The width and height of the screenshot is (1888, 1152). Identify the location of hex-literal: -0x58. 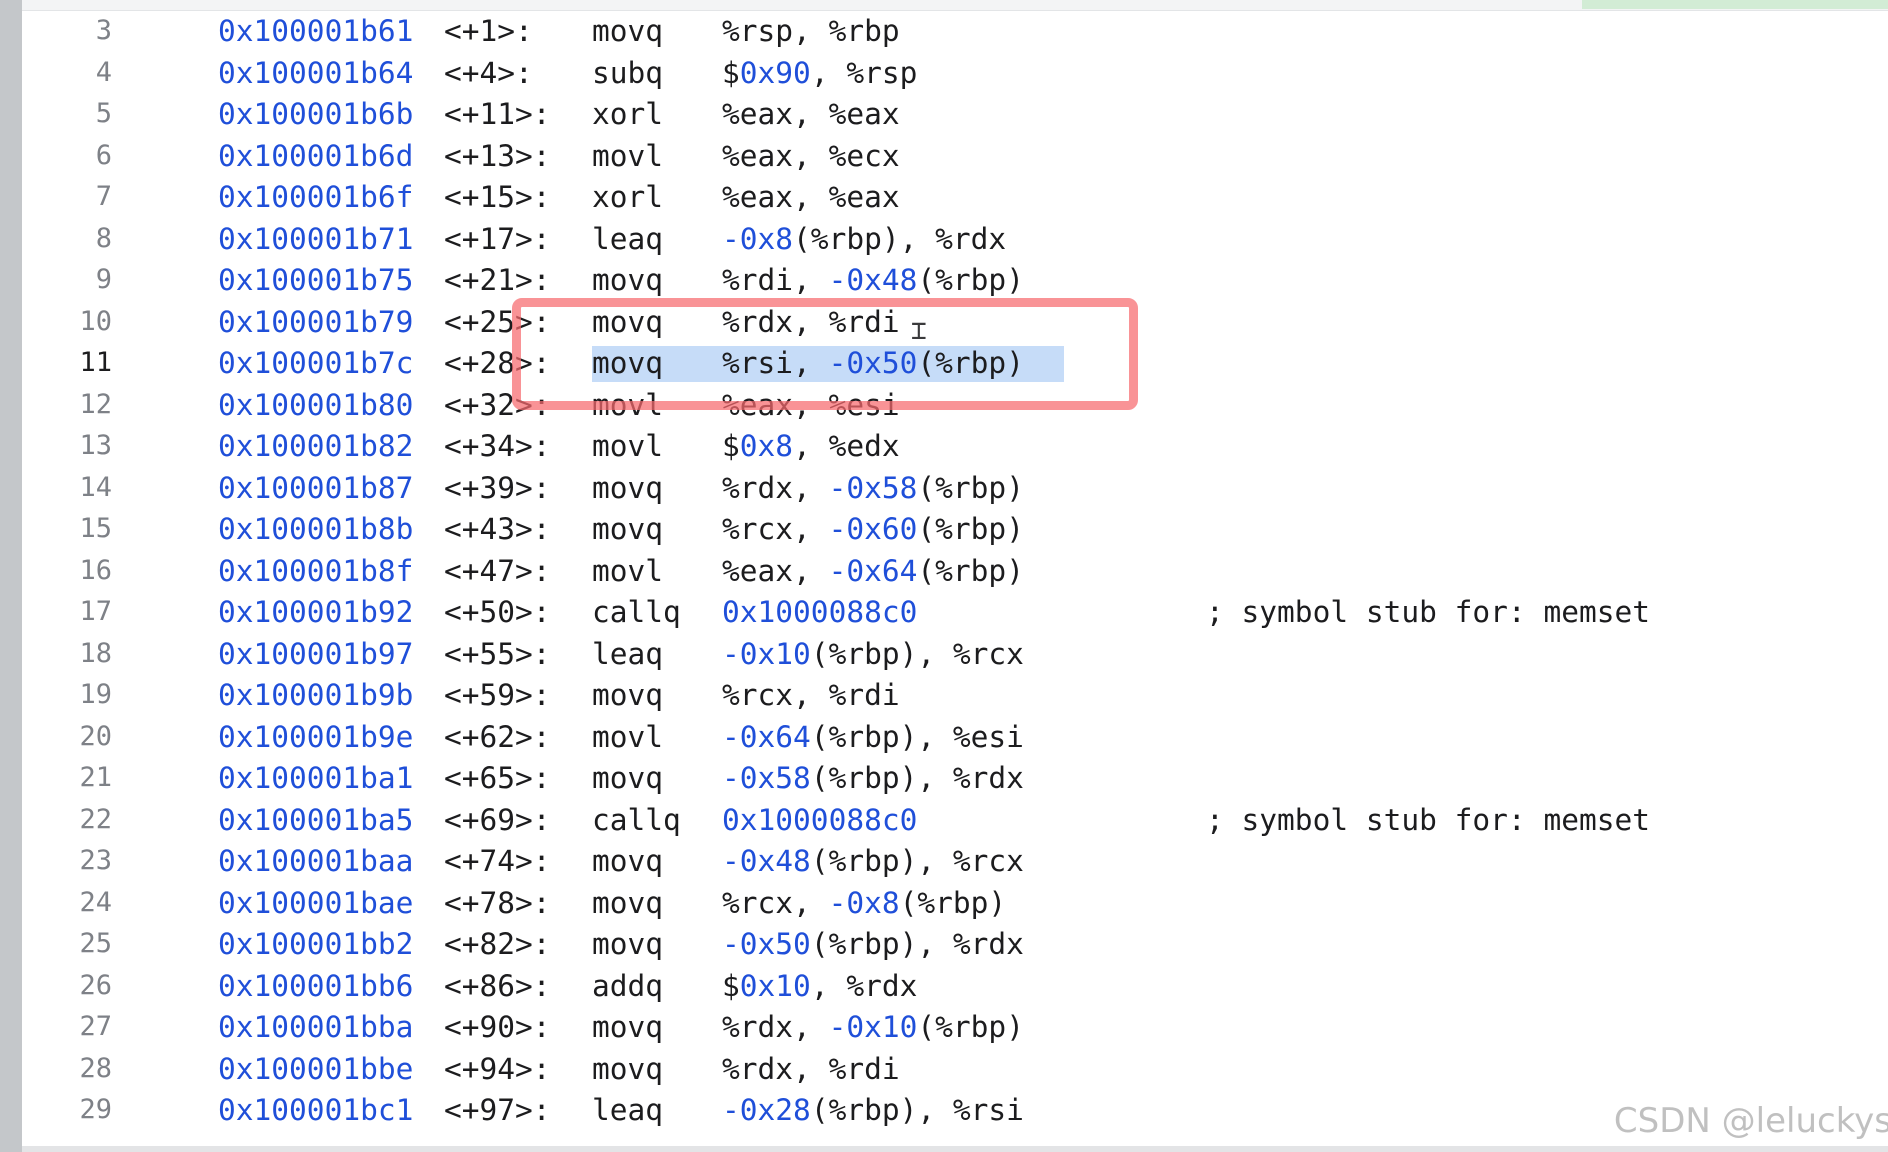
(766, 778).